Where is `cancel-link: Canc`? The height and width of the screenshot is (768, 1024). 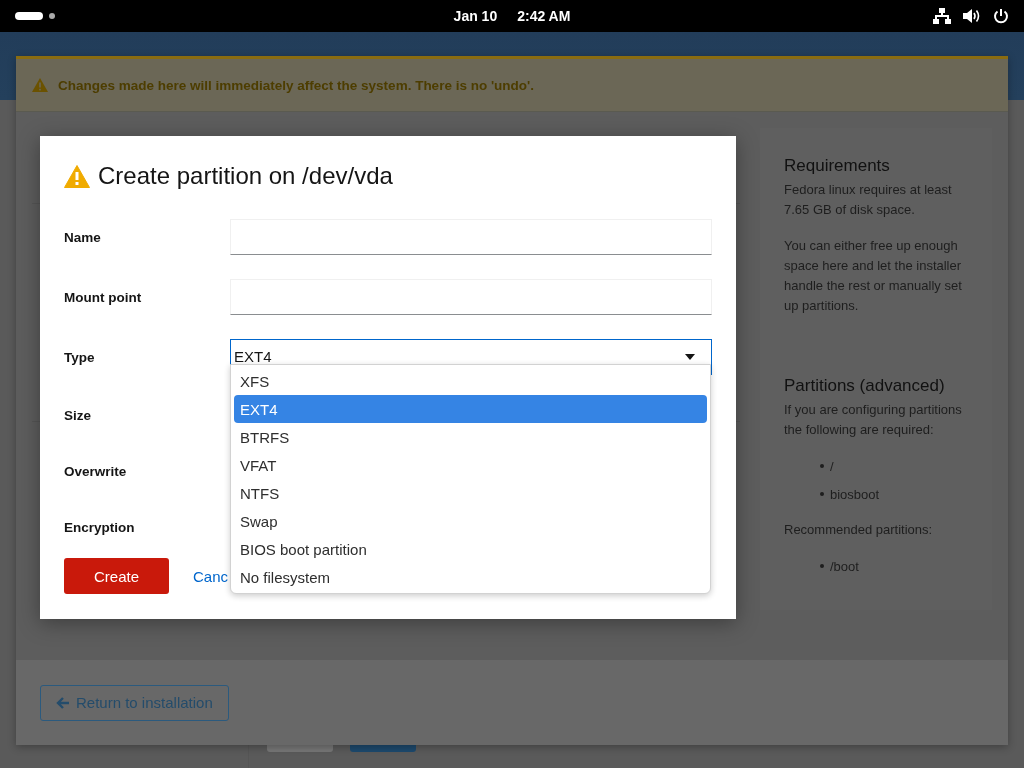 cancel-link: Canc is located at coordinates (211, 576).